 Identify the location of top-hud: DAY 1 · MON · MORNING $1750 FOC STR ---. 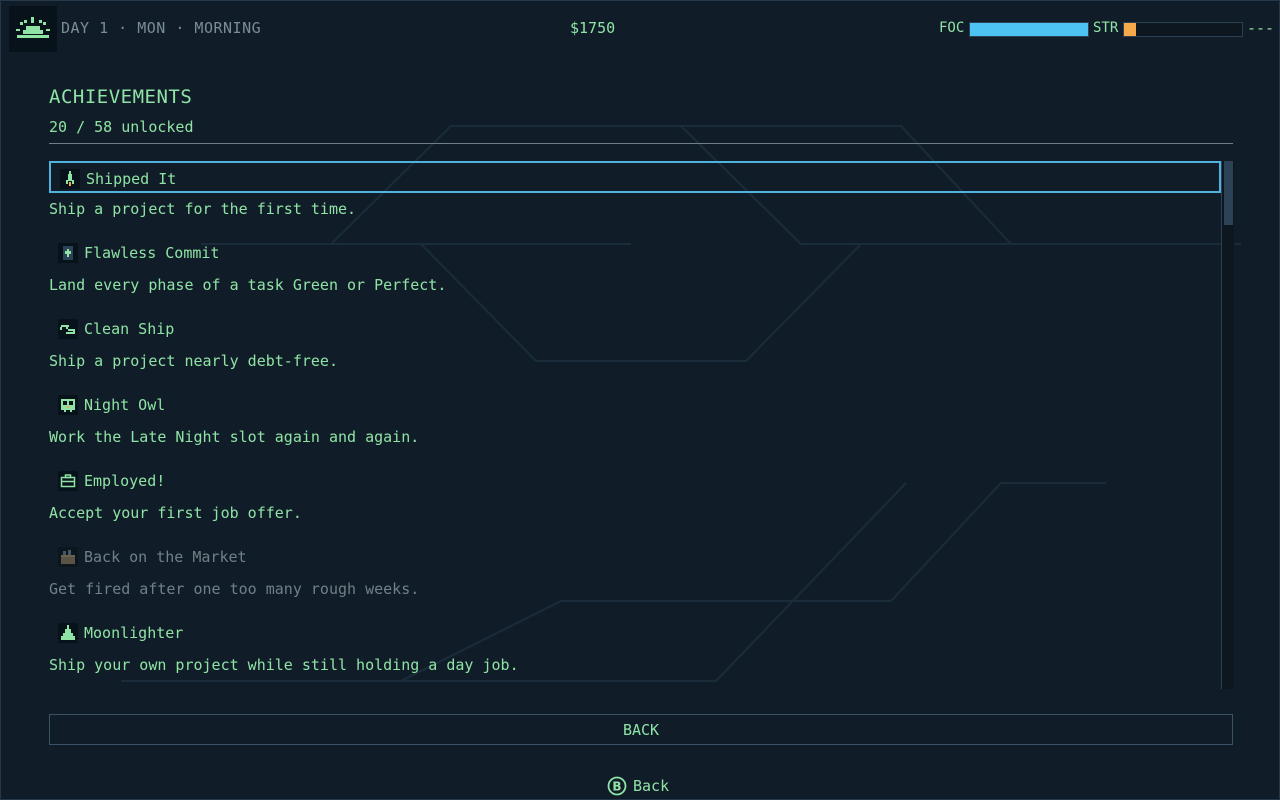
(640, 29).